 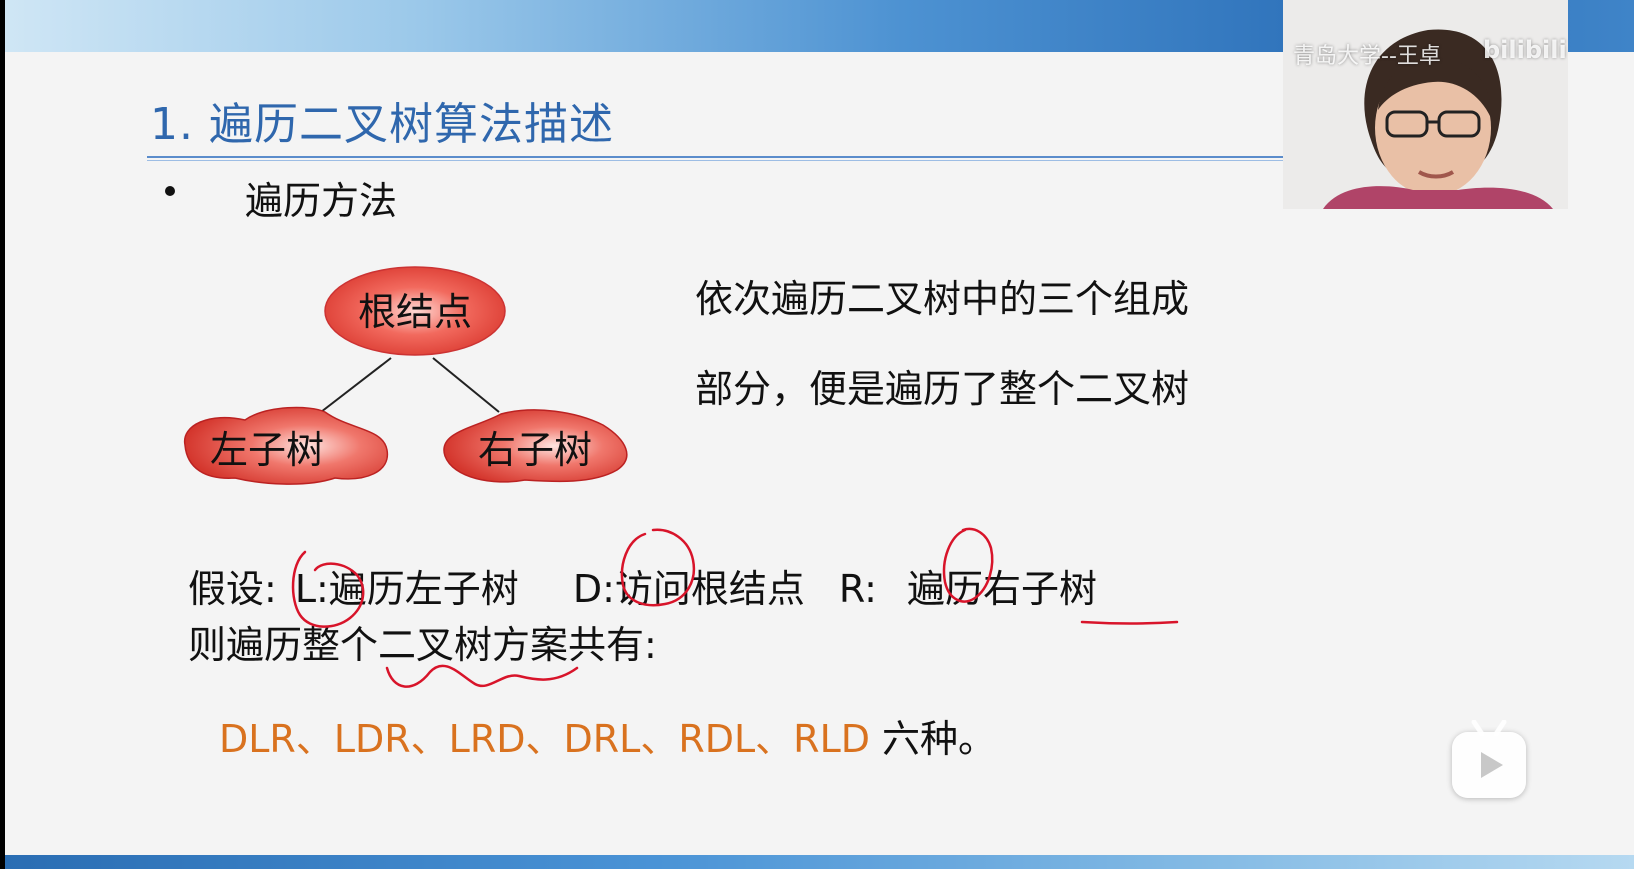 I want to click on webcam-label: 青岛大学--王卓, so click(x=1367, y=56).